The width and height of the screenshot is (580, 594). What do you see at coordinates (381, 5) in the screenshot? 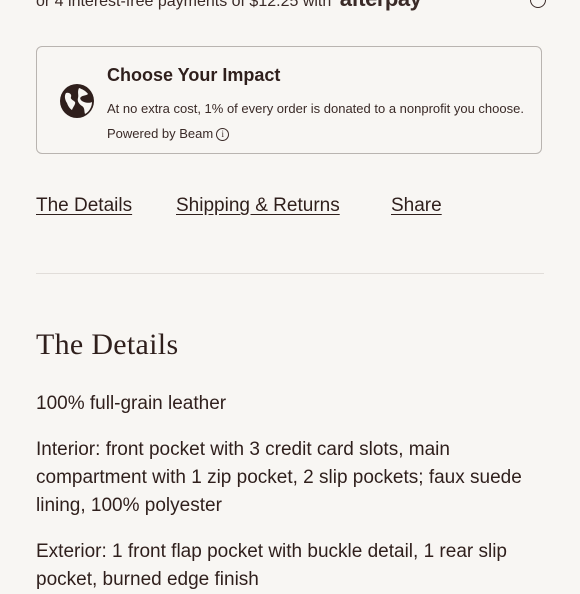
I see `afterpay-logo: afterpay` at bounding box center [381, 5].